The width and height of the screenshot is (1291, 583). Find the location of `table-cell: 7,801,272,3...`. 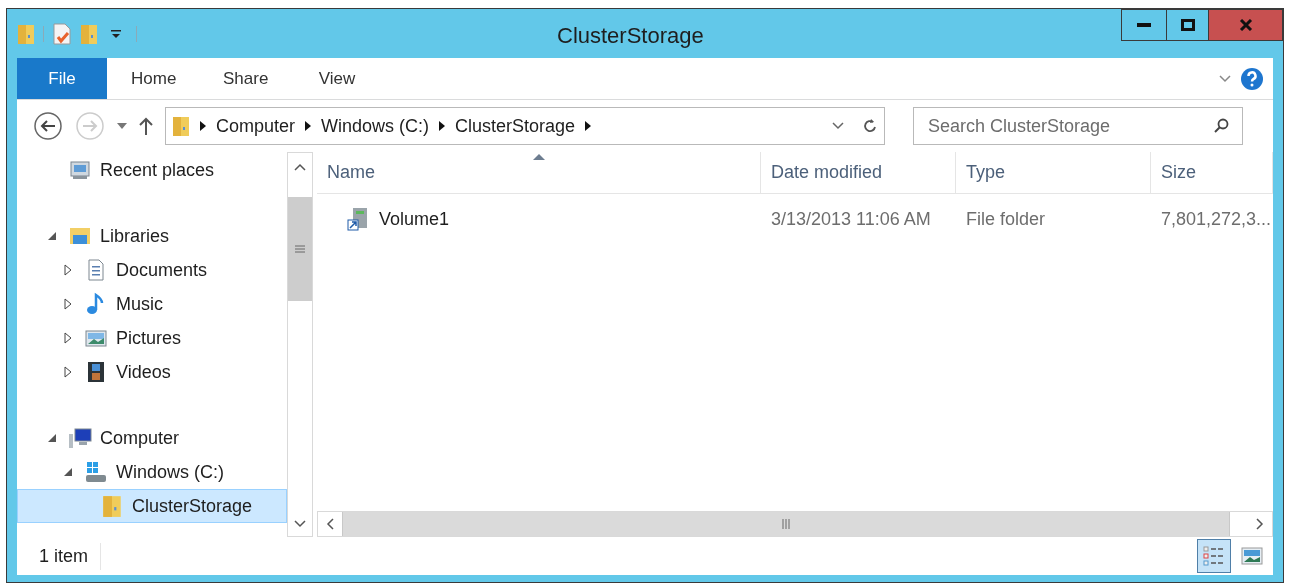

table-cell: 7,801,272,3... is located at coordinates (1216, 218).